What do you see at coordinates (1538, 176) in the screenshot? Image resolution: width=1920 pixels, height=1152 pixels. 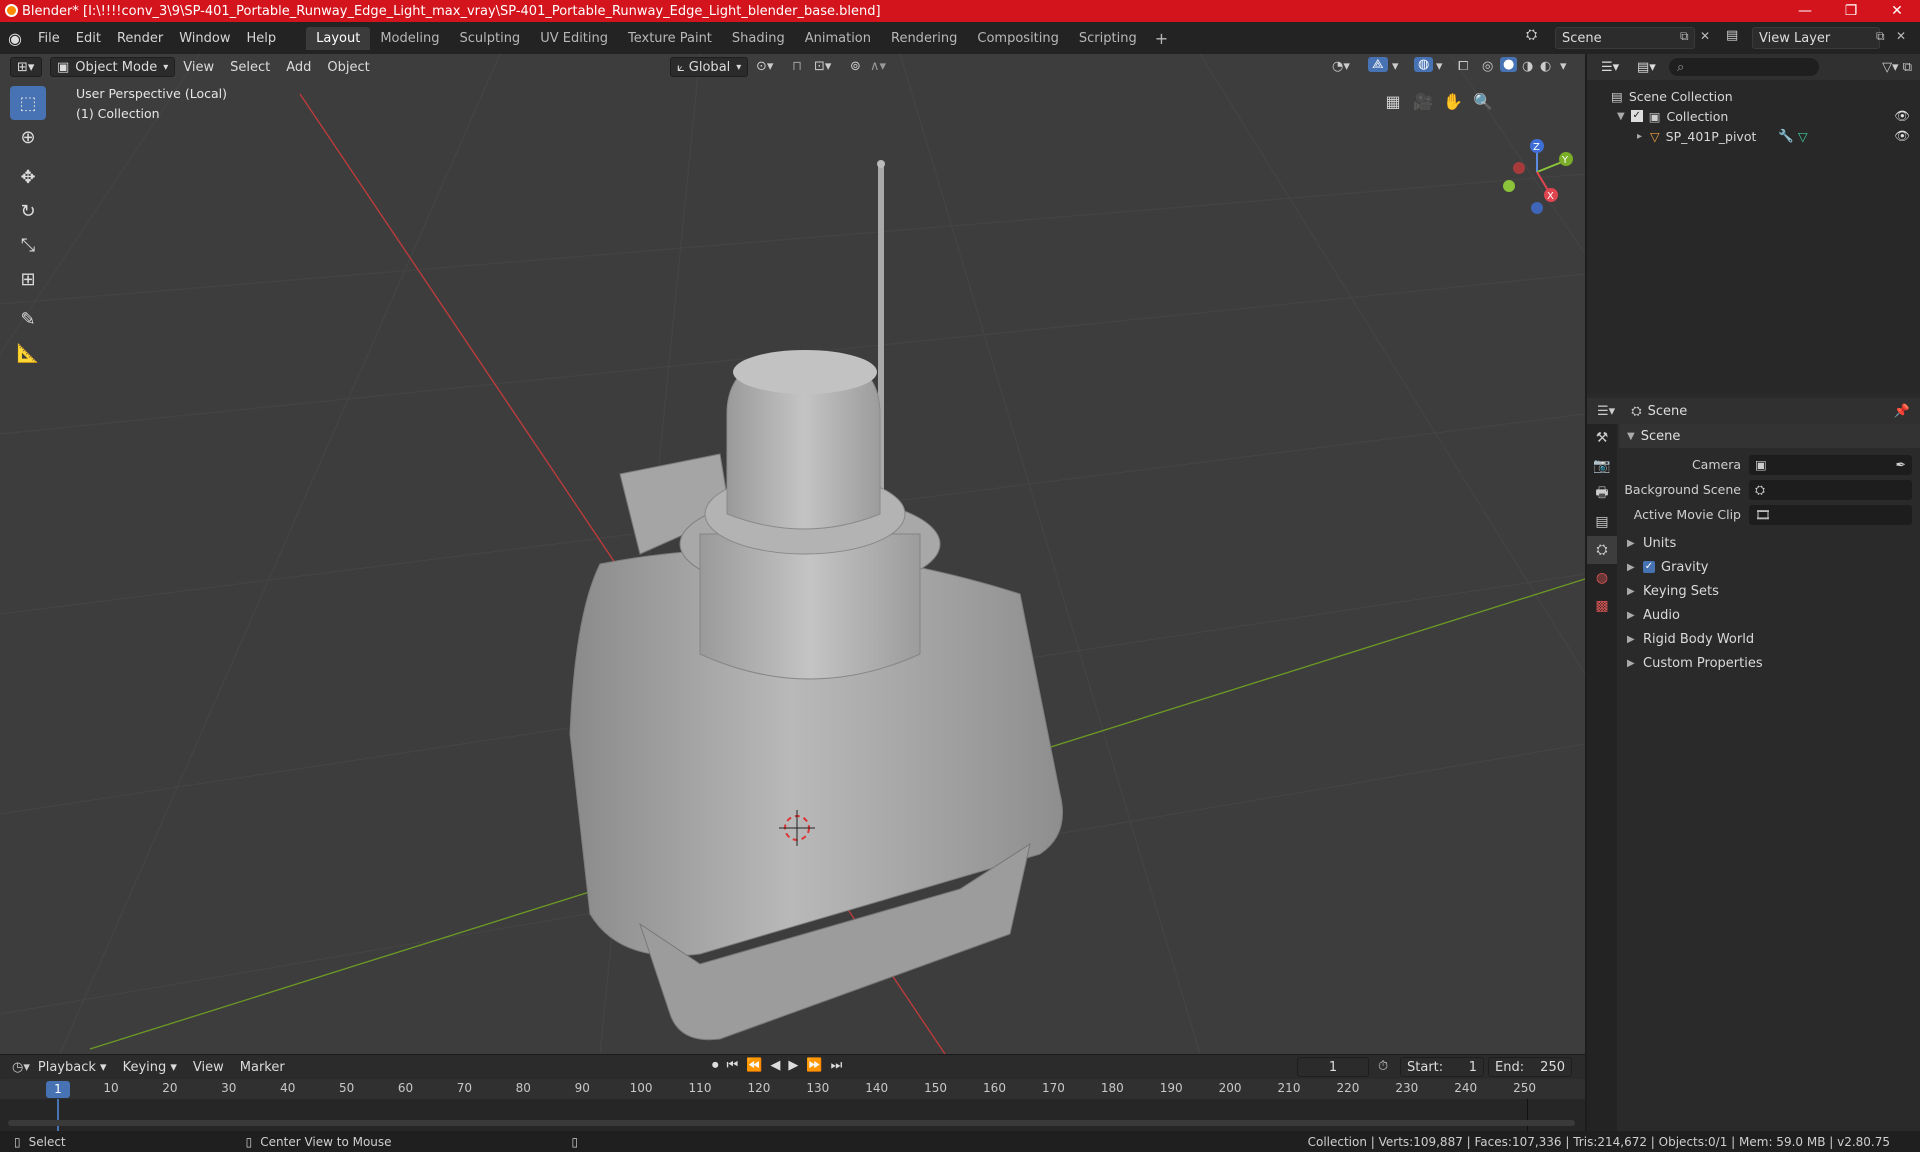 I see `navigation-gizmo: Z Y X` at bounding box center [1538, 176].